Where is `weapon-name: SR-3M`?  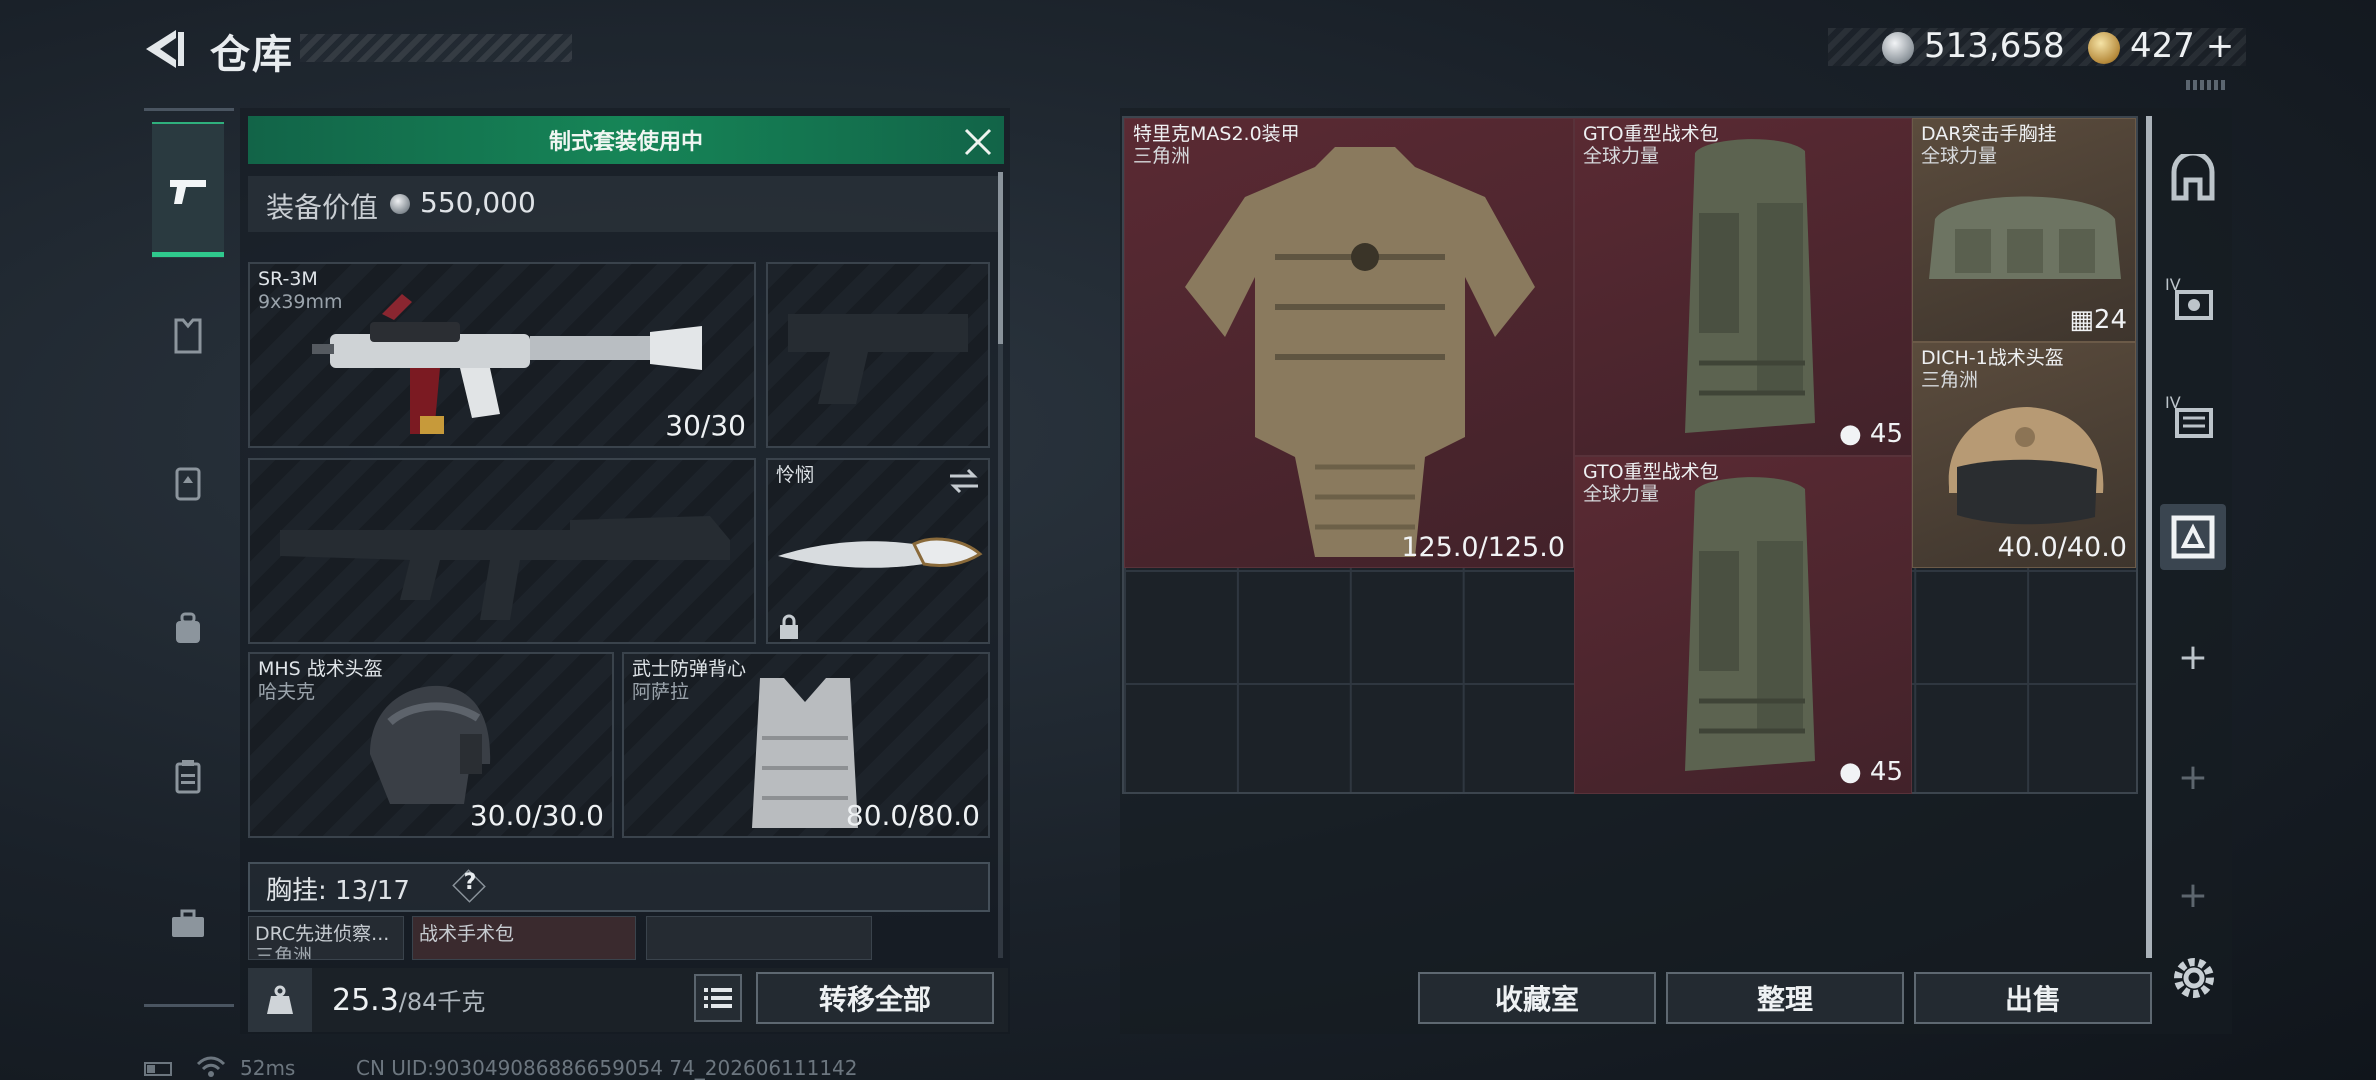 weapon-name: SR-3M is located at coordinates (288, 279).